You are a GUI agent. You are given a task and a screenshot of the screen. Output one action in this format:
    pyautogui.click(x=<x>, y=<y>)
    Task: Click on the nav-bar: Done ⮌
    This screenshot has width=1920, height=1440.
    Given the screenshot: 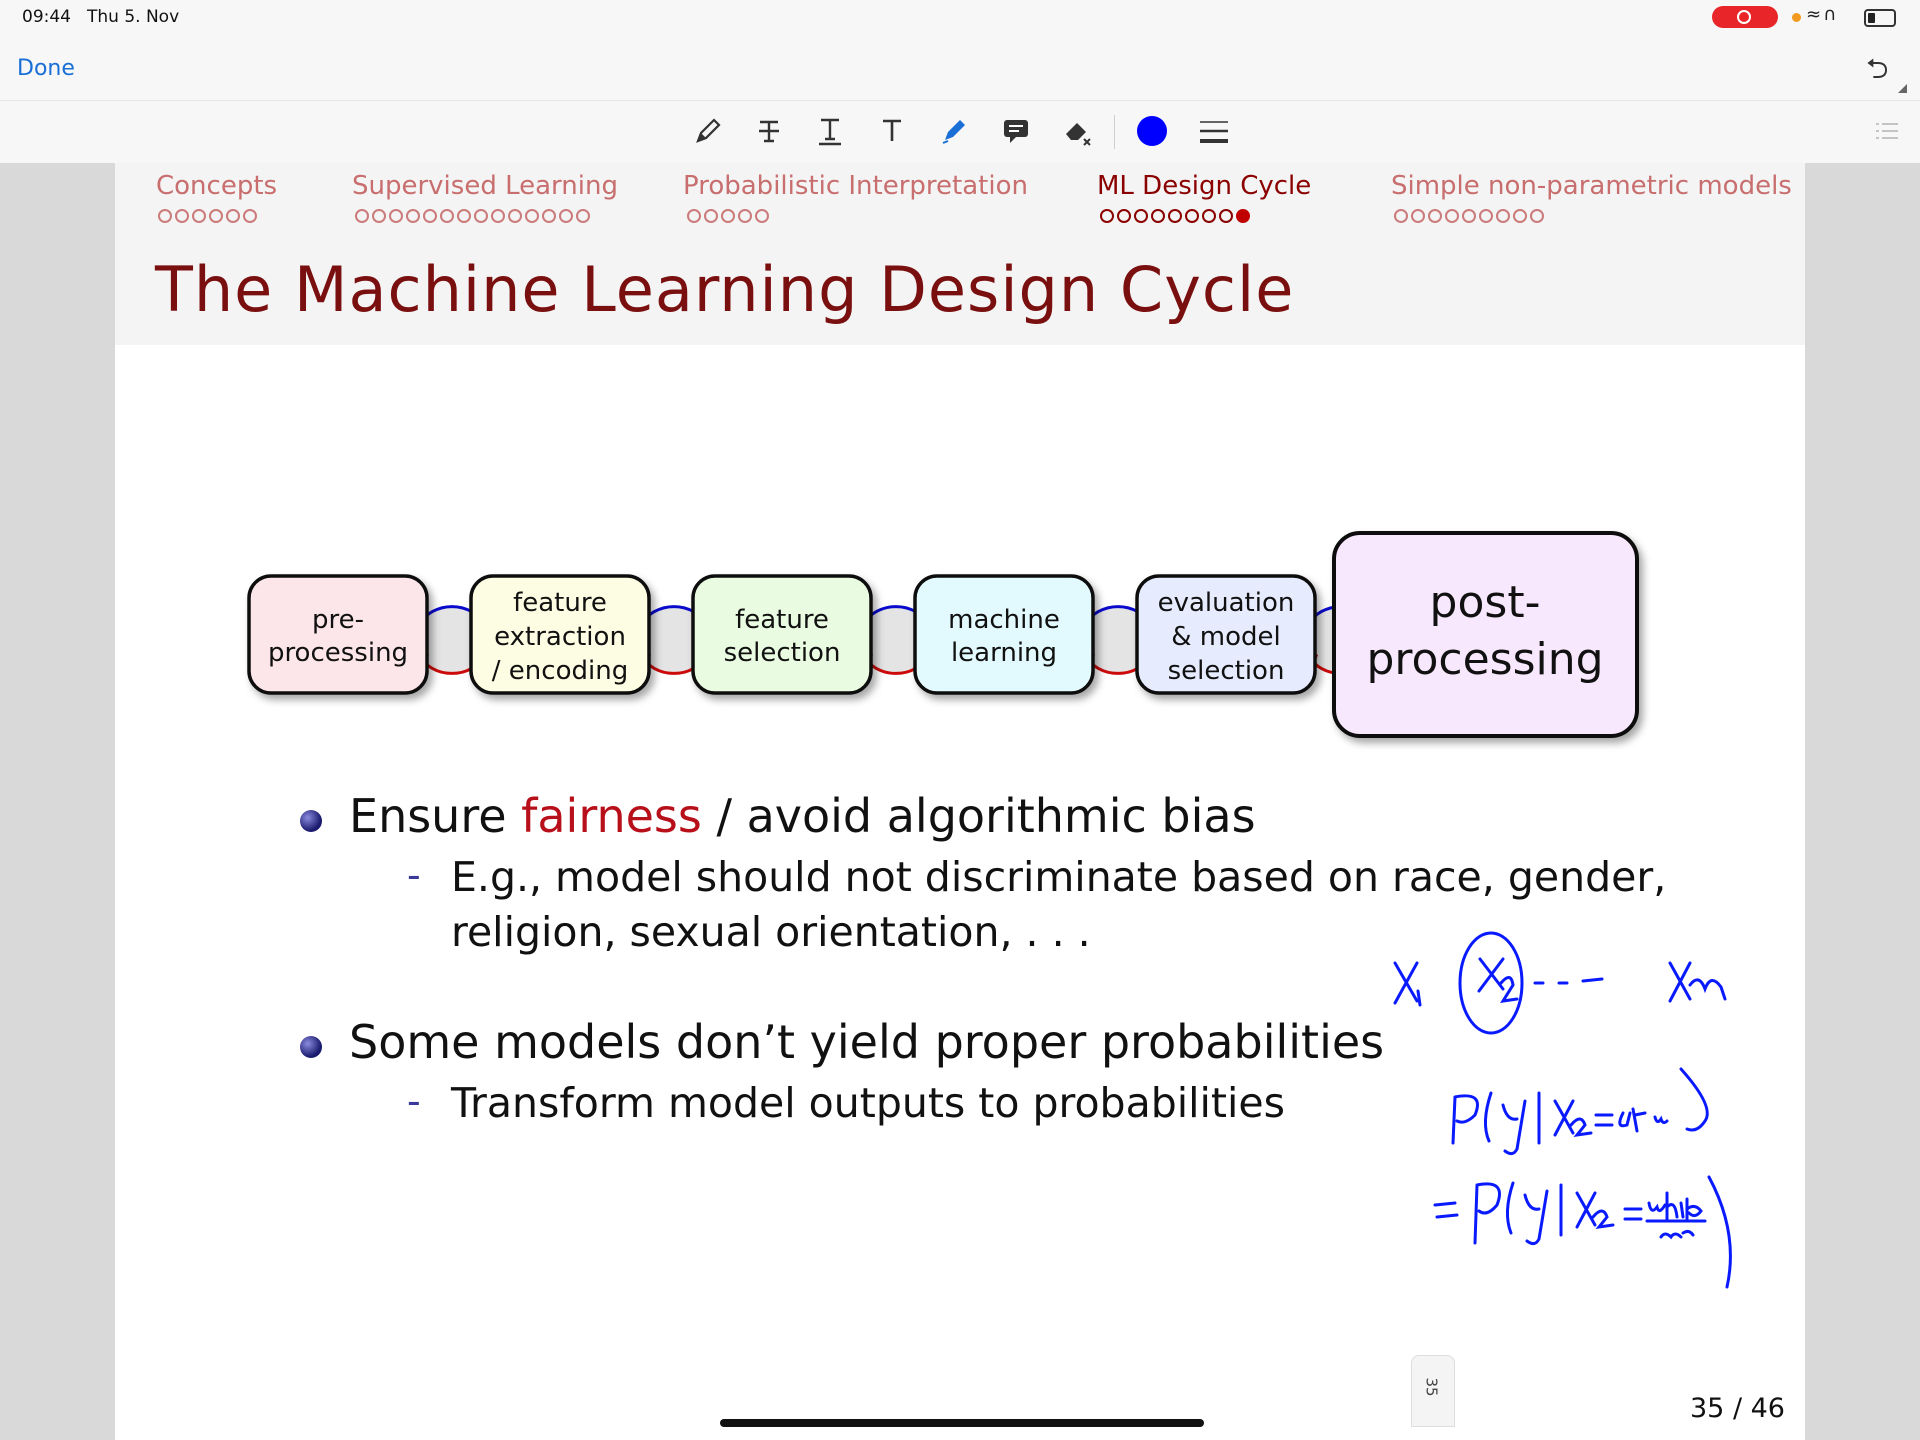 What is the action you would take?
    pyautogui.click(x=960, y=67)
    